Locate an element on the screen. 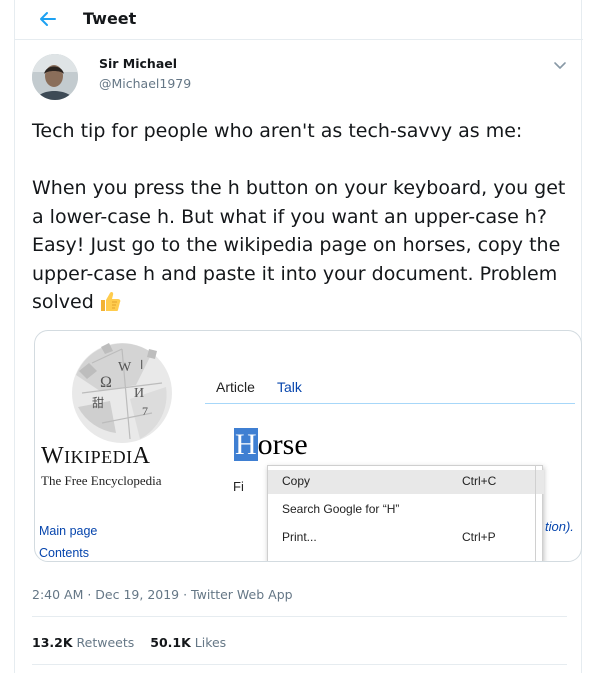 Image resolution: width=600 pixels, height=673 pixels. ctx-item-print: Print... Ctrl+P is located at coordinates (406, 538).